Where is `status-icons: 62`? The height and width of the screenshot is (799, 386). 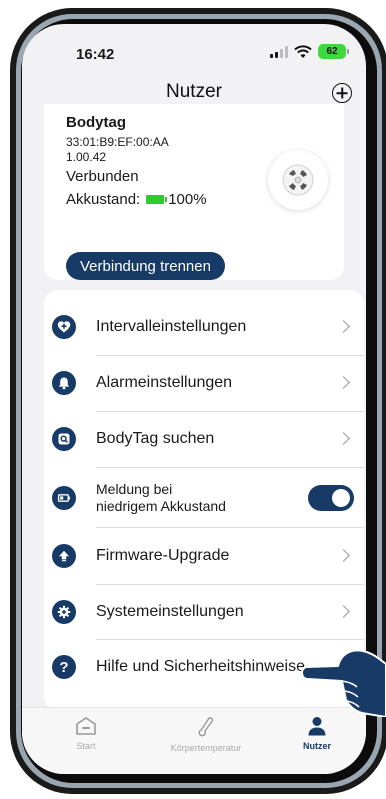
status-icons: 62 is located at coordinates (309, 51).